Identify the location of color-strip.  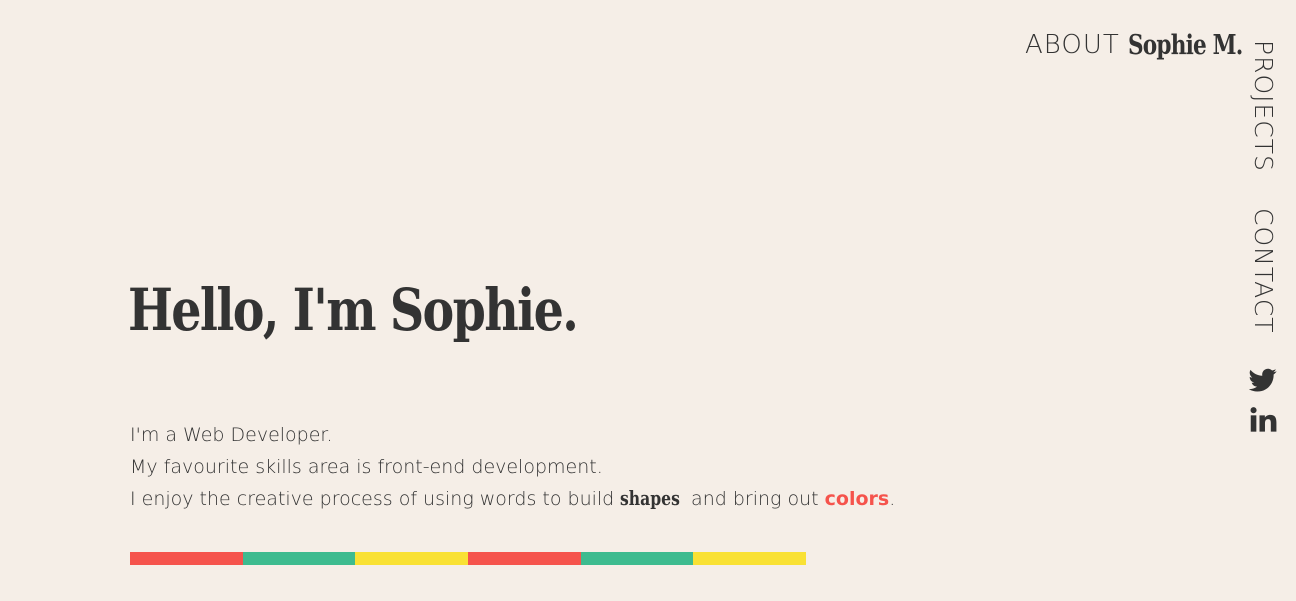
(468, 558).